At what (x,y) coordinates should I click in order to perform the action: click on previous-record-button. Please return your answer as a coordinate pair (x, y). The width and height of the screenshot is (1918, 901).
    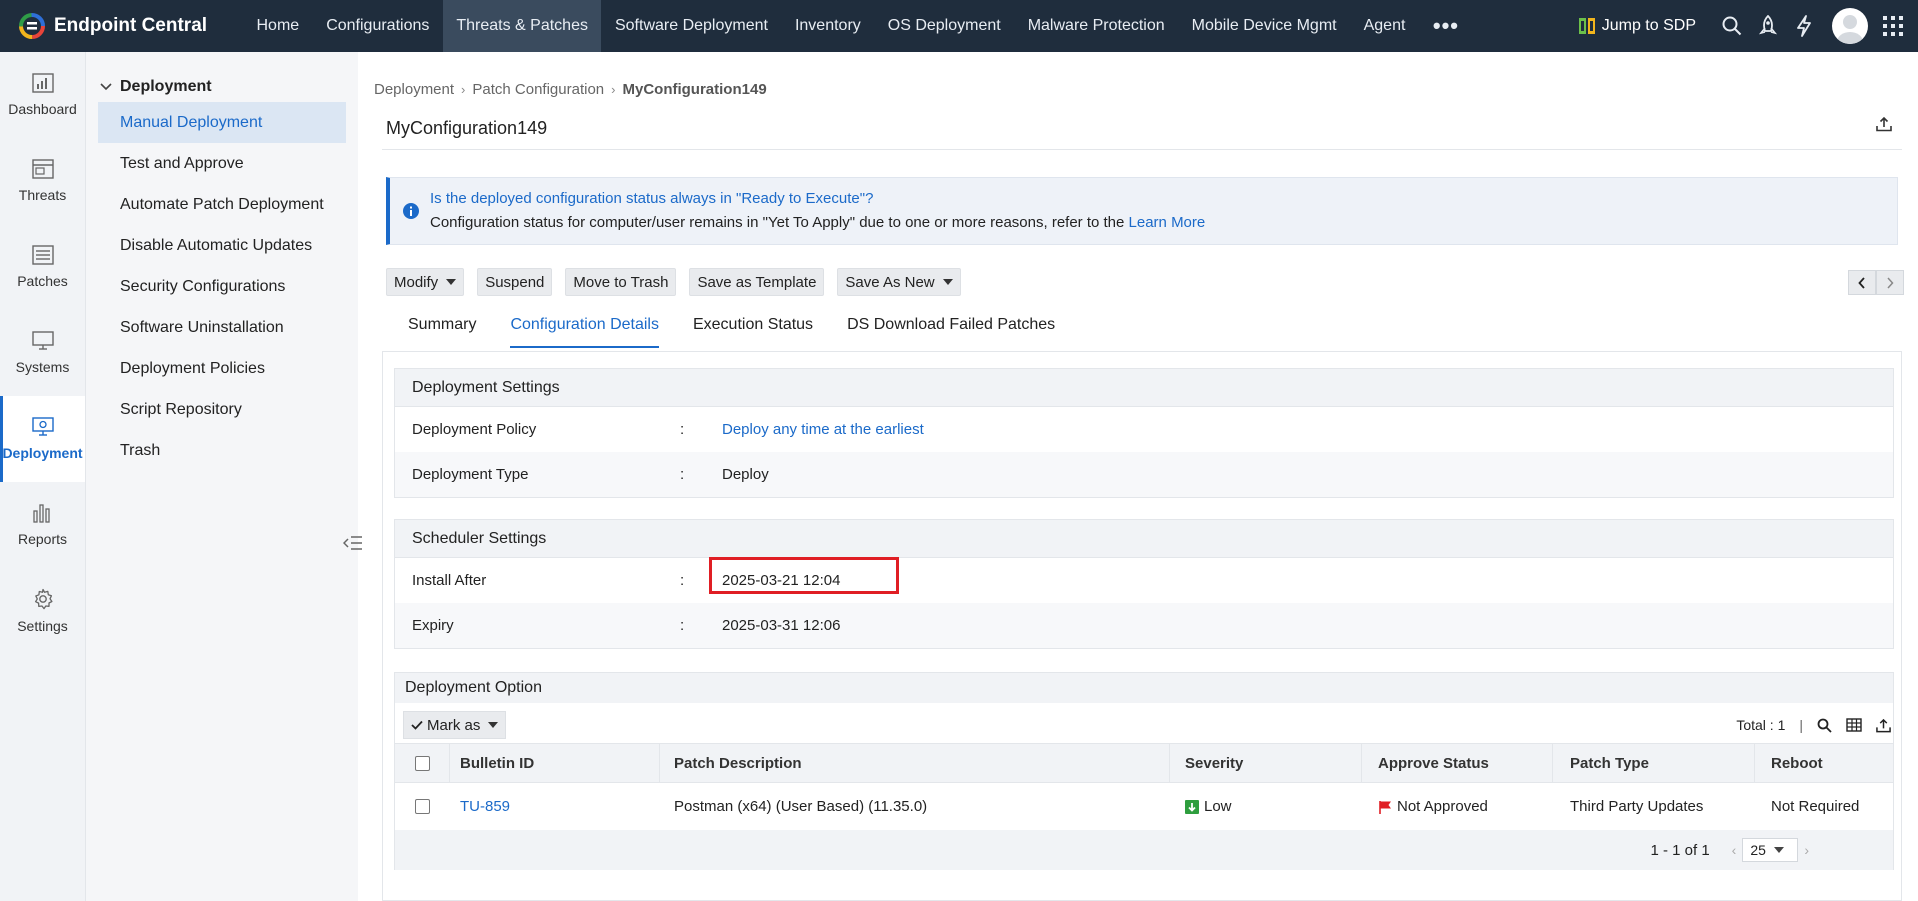
    Looking at the image, I should click on (1862, 282).